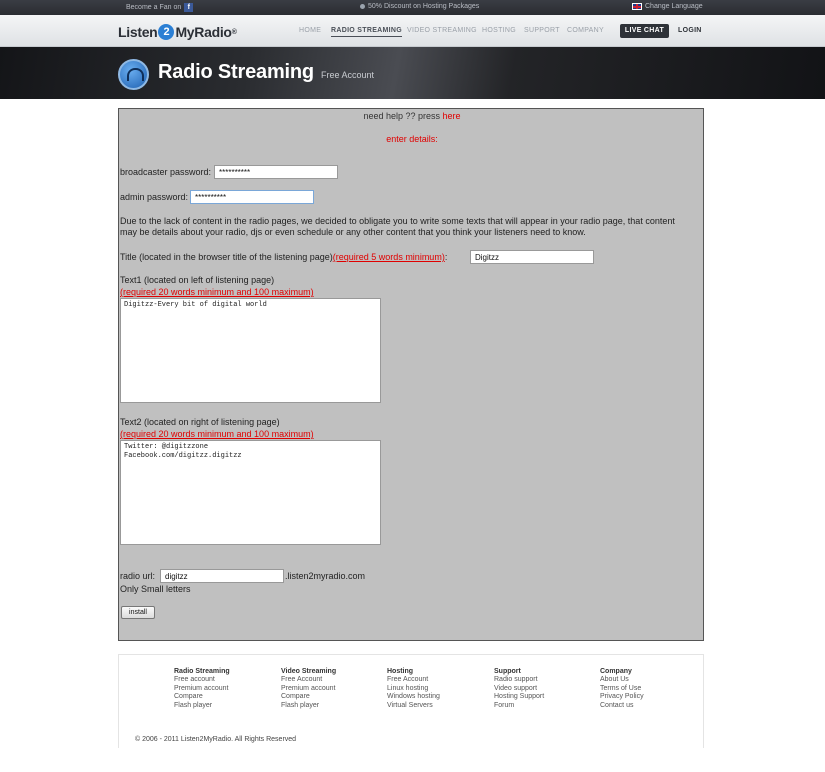  What do you see at coordinates (325, 576) in the screenshot?
I see `radio-url-suffix: .listen2myradio.com` at bounding box center [325, 576].